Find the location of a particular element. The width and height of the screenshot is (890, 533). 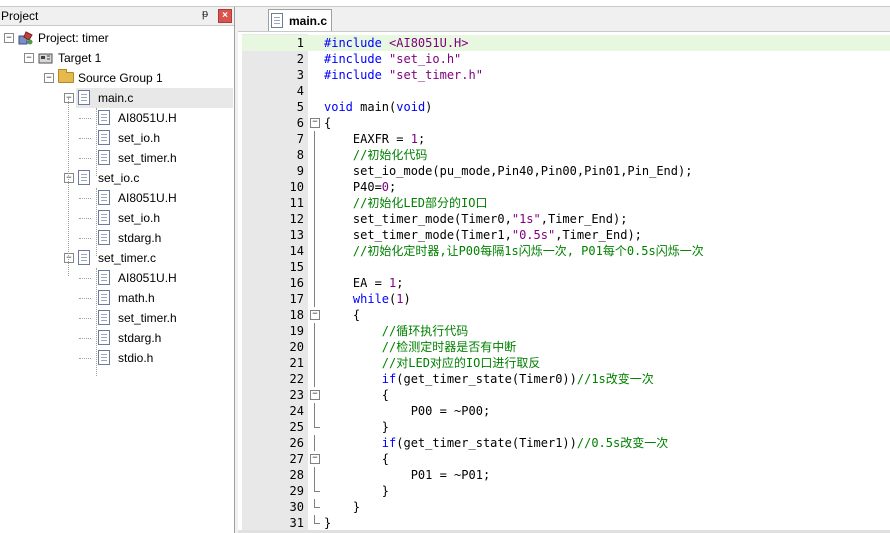

code-token: //对LED对应的IO口进行取反 is located at coordinates (432, 363).